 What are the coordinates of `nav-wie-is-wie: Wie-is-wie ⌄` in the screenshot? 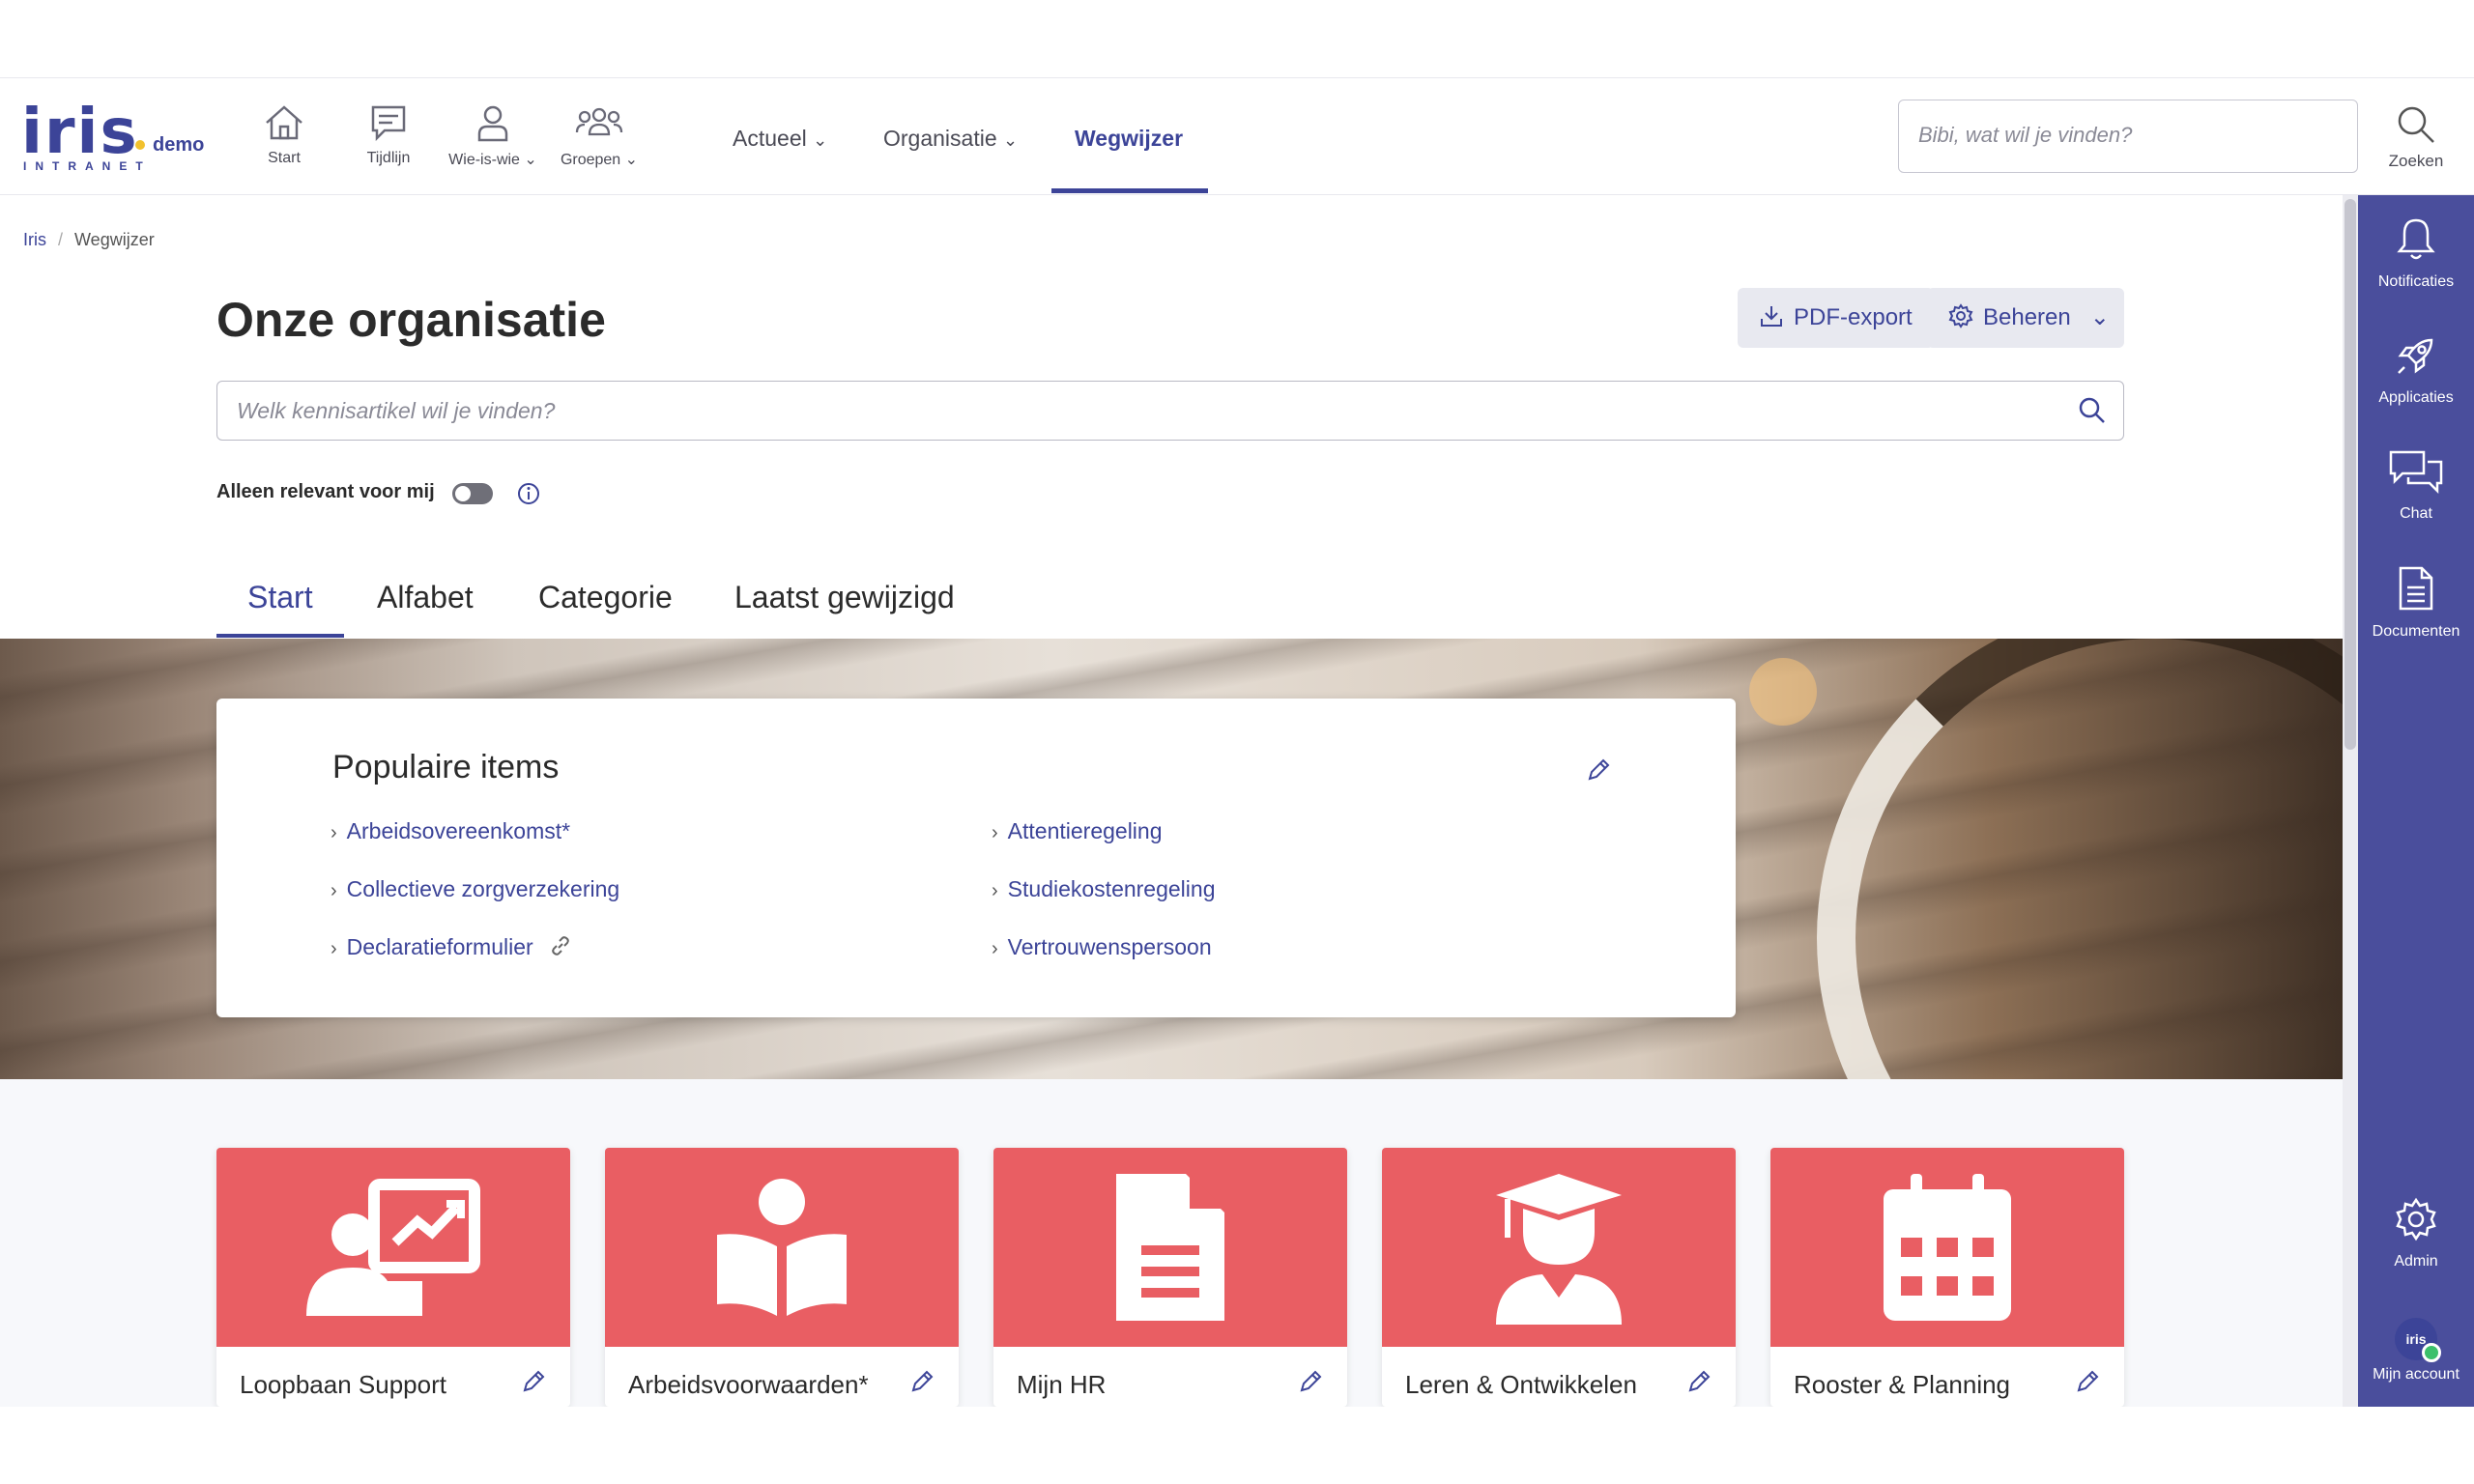 It's located at (493, 142).